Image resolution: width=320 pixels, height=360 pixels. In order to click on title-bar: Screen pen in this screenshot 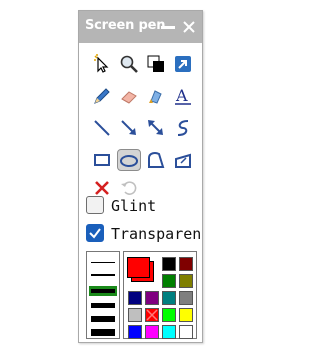, I will do `click(140, 27)`.